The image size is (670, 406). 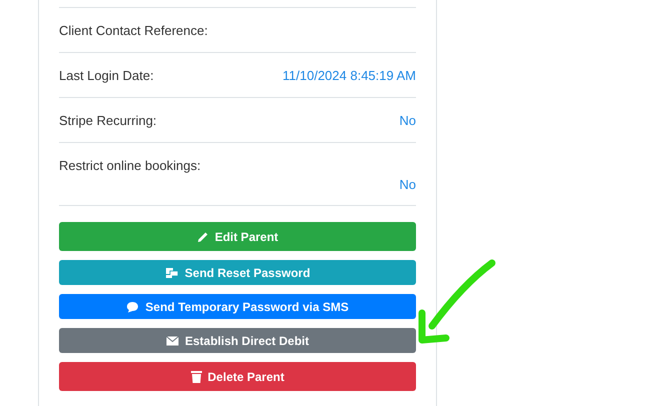 What do you see at coordinates (108, 120) in the screenshot?
I see `field-label: Stripe Recurring:` at bounding box center [108, 120].